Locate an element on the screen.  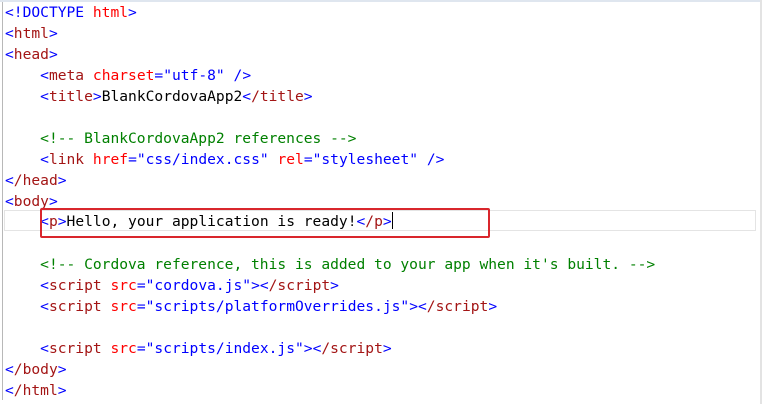
title-open-tag: title is located at coordinates (70, 96).